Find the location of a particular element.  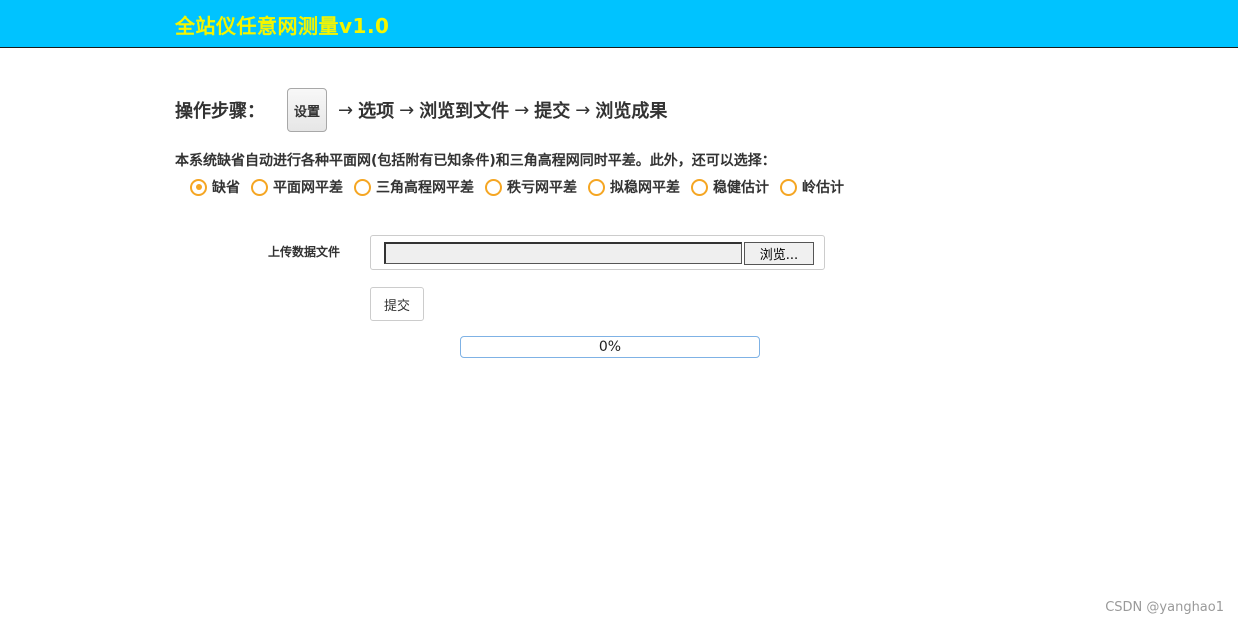

step-browse-file: 浏览到文件 is located at coordinates (464, 111).